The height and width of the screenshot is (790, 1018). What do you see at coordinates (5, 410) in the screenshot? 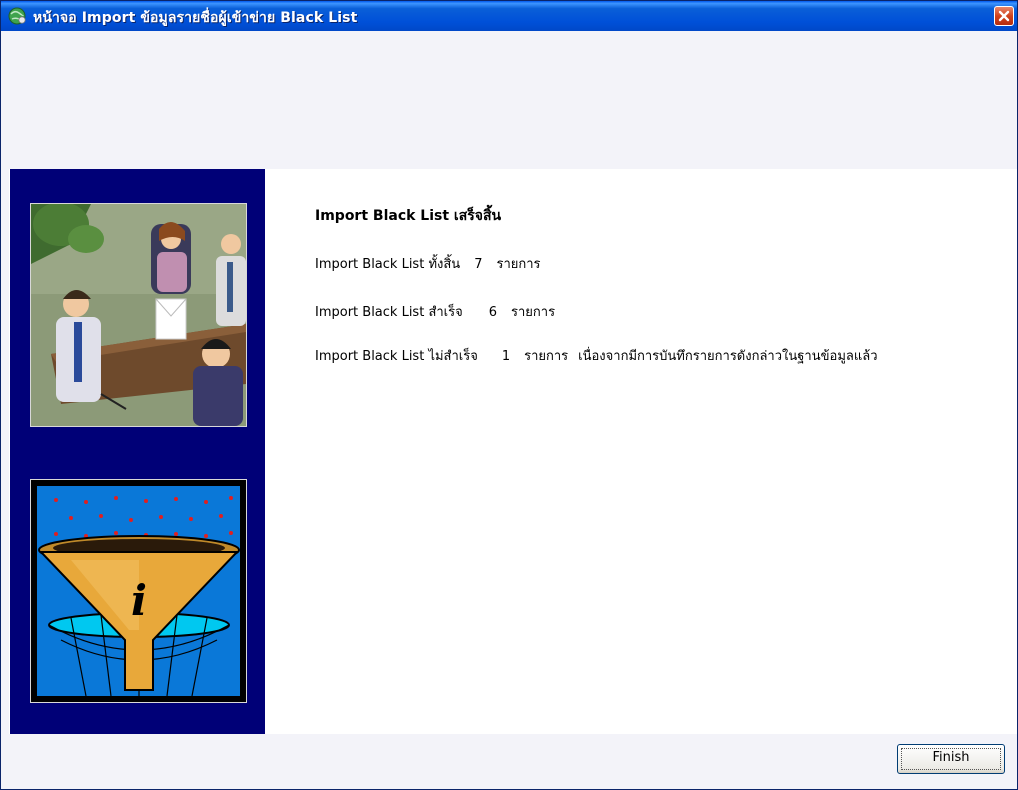
I see `window-left-border` at bounding box center [5, 410].